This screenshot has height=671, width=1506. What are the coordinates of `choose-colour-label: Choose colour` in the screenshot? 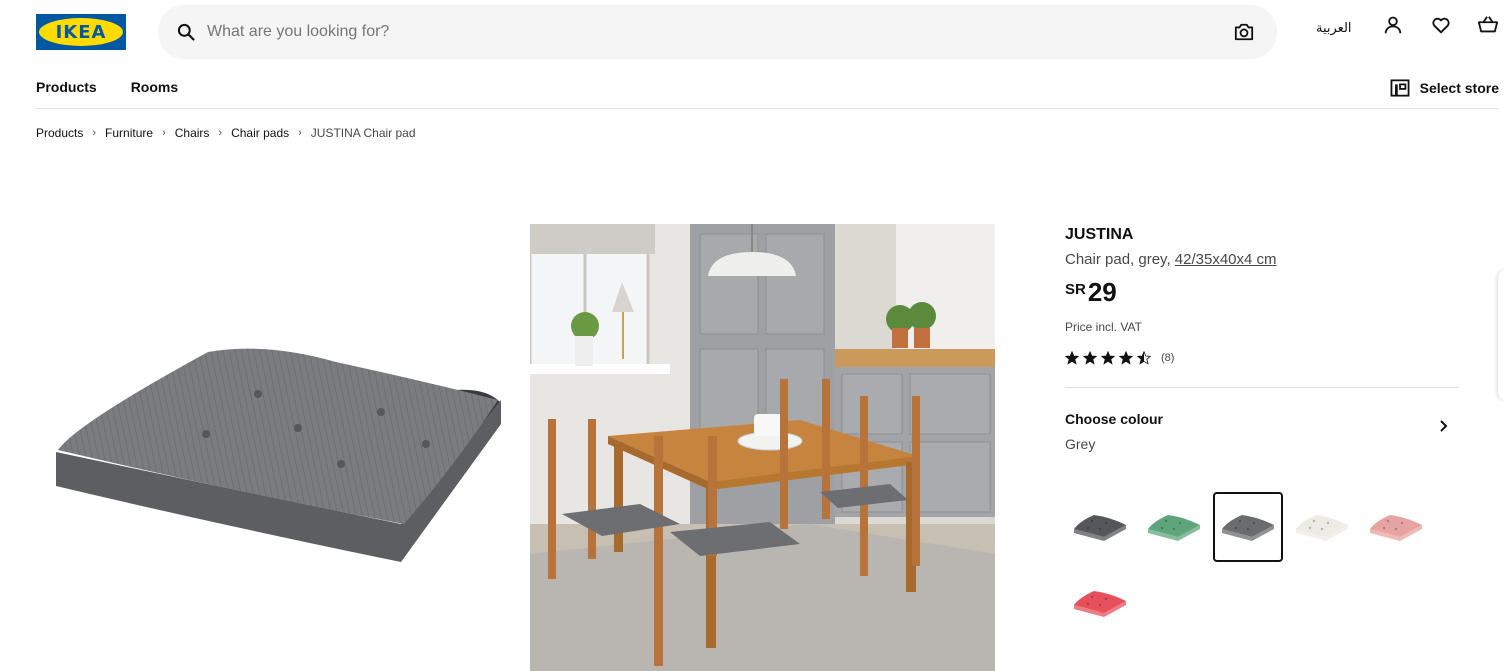 It's located at (1114, 419).